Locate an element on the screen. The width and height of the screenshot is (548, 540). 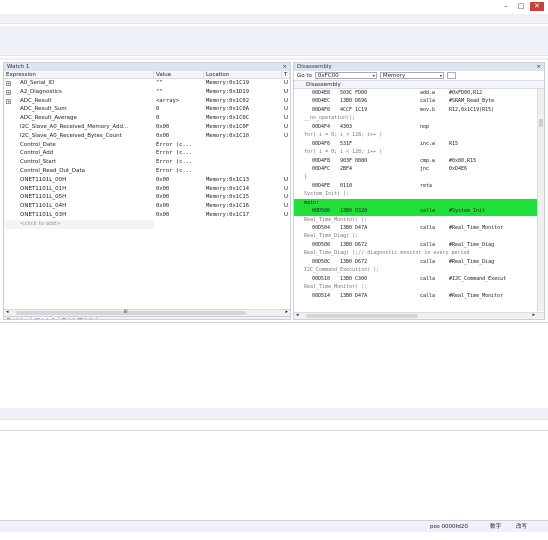
disassembly-instruction: 00D50C 13B0 D672 calla #Real_Time_Diag is located at coordinates (419, 262).